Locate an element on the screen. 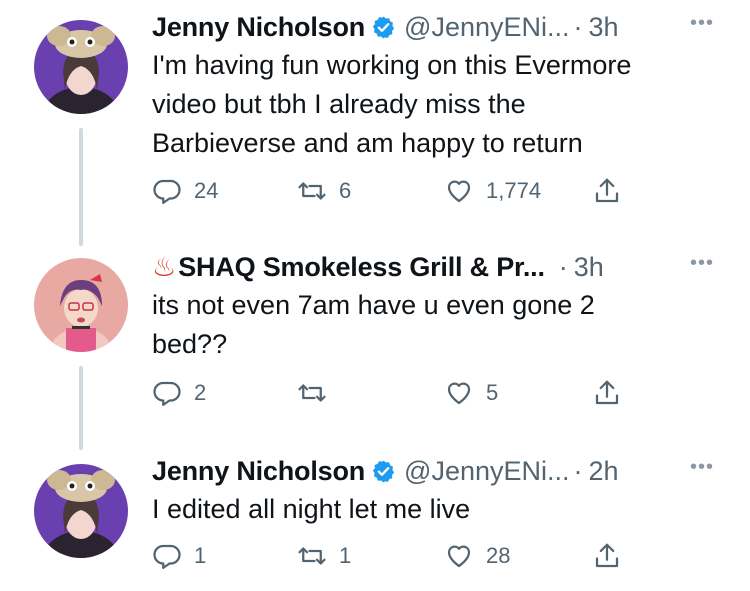  like-button: 5 is located at coordinates (471, 393).